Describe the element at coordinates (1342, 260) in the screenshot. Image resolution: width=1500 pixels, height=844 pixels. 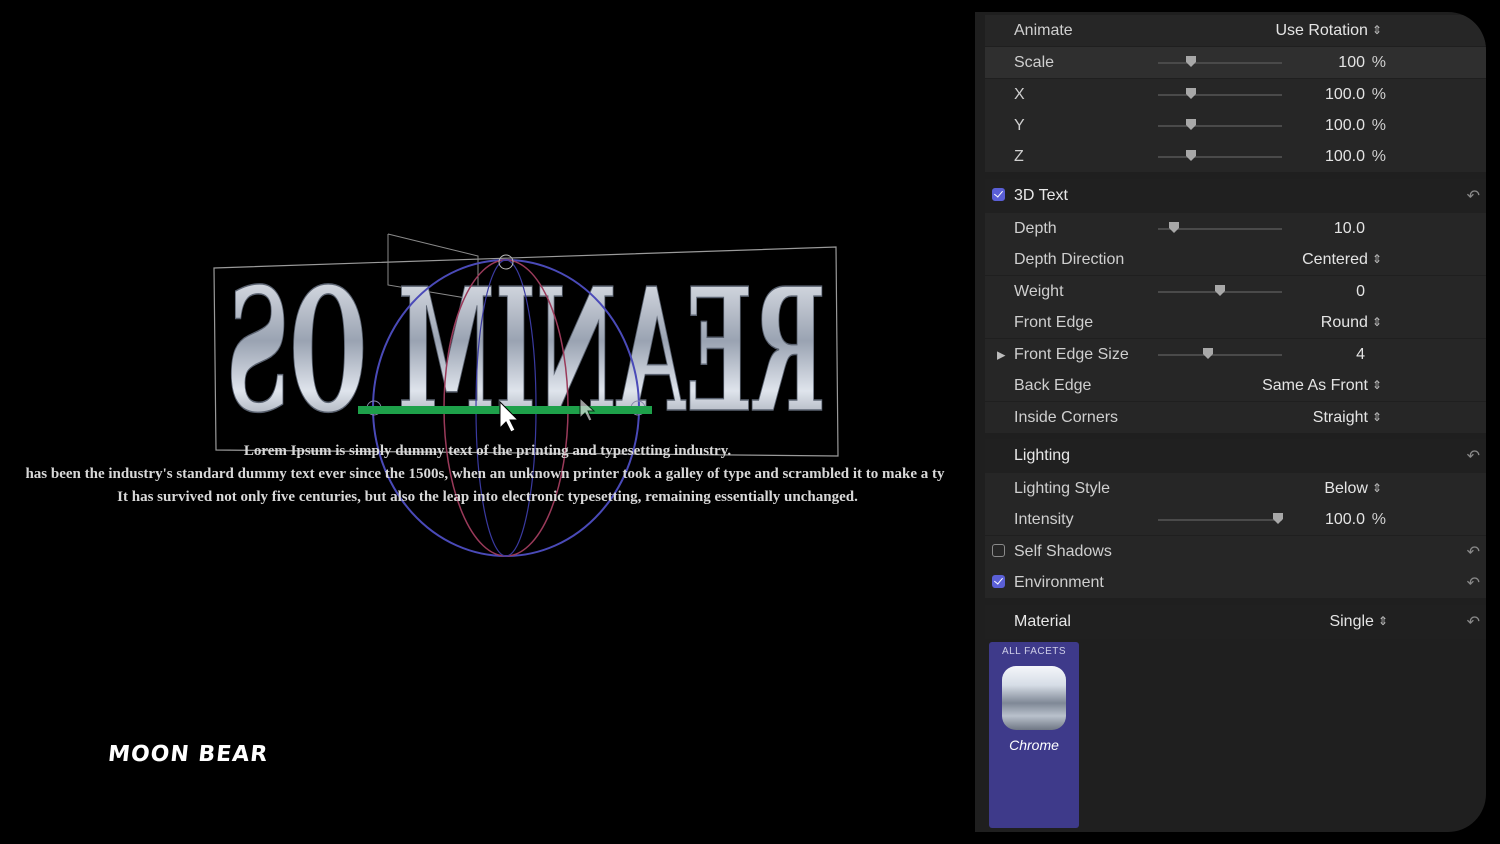
I see `depth-direction-popup: Centered ⇕` at that location.